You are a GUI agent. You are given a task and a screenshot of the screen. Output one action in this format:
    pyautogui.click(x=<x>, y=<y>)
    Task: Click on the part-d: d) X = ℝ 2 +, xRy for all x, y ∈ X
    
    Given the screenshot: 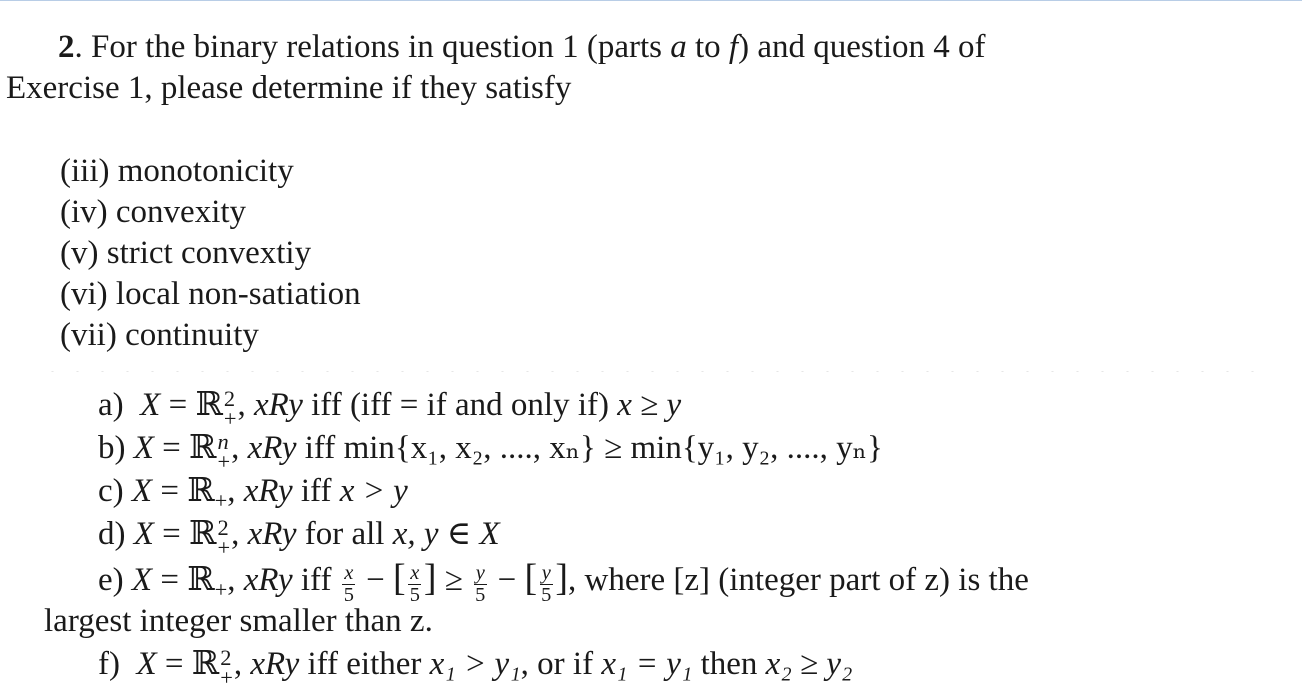 What is the action you would take?
    pyautogui.click(x=299, y=538)
    